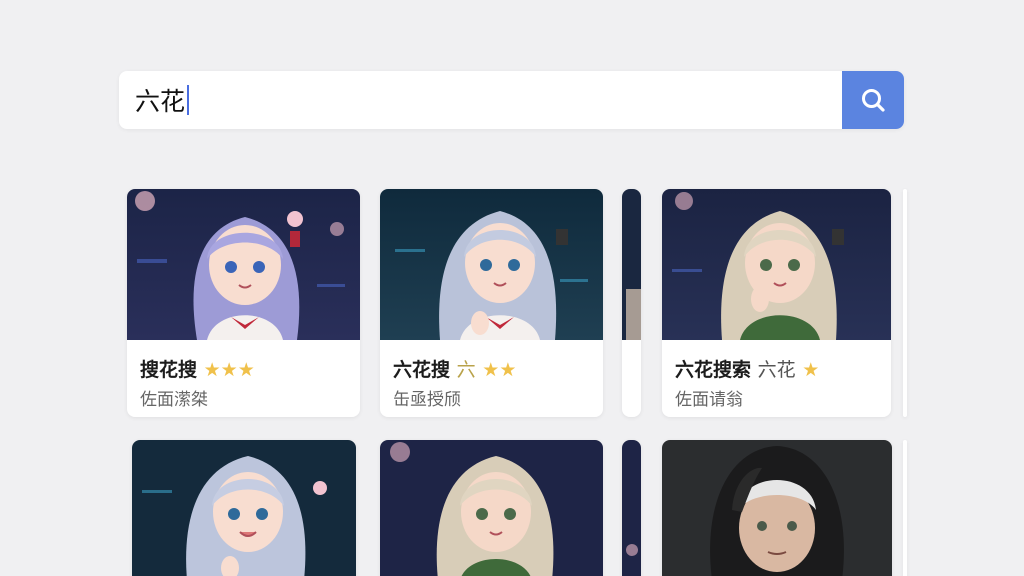 This screenshot has width=1024, height=576. I want to click on rating-stars: ★, so click(811, 370).